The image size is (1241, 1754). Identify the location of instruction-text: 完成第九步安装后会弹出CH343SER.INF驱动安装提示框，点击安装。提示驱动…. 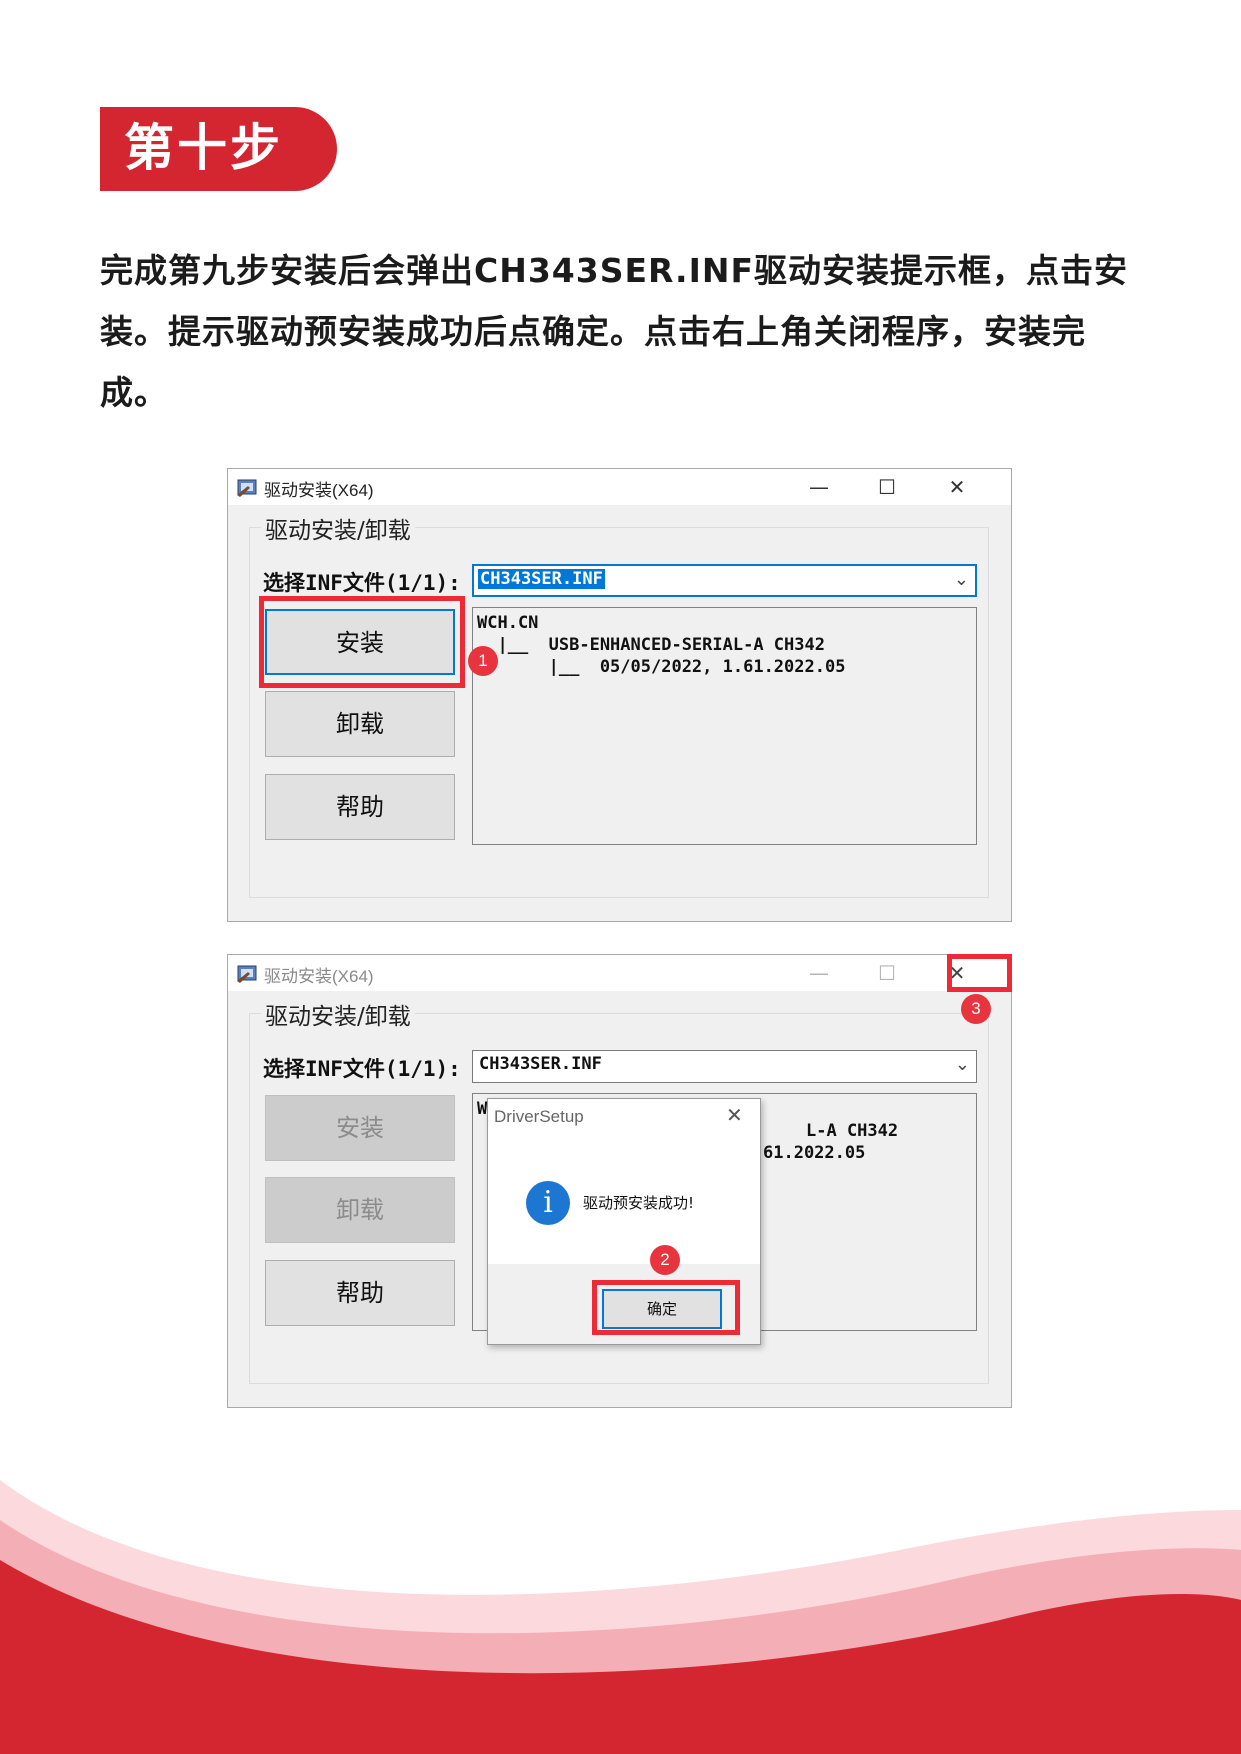
(614, 331).